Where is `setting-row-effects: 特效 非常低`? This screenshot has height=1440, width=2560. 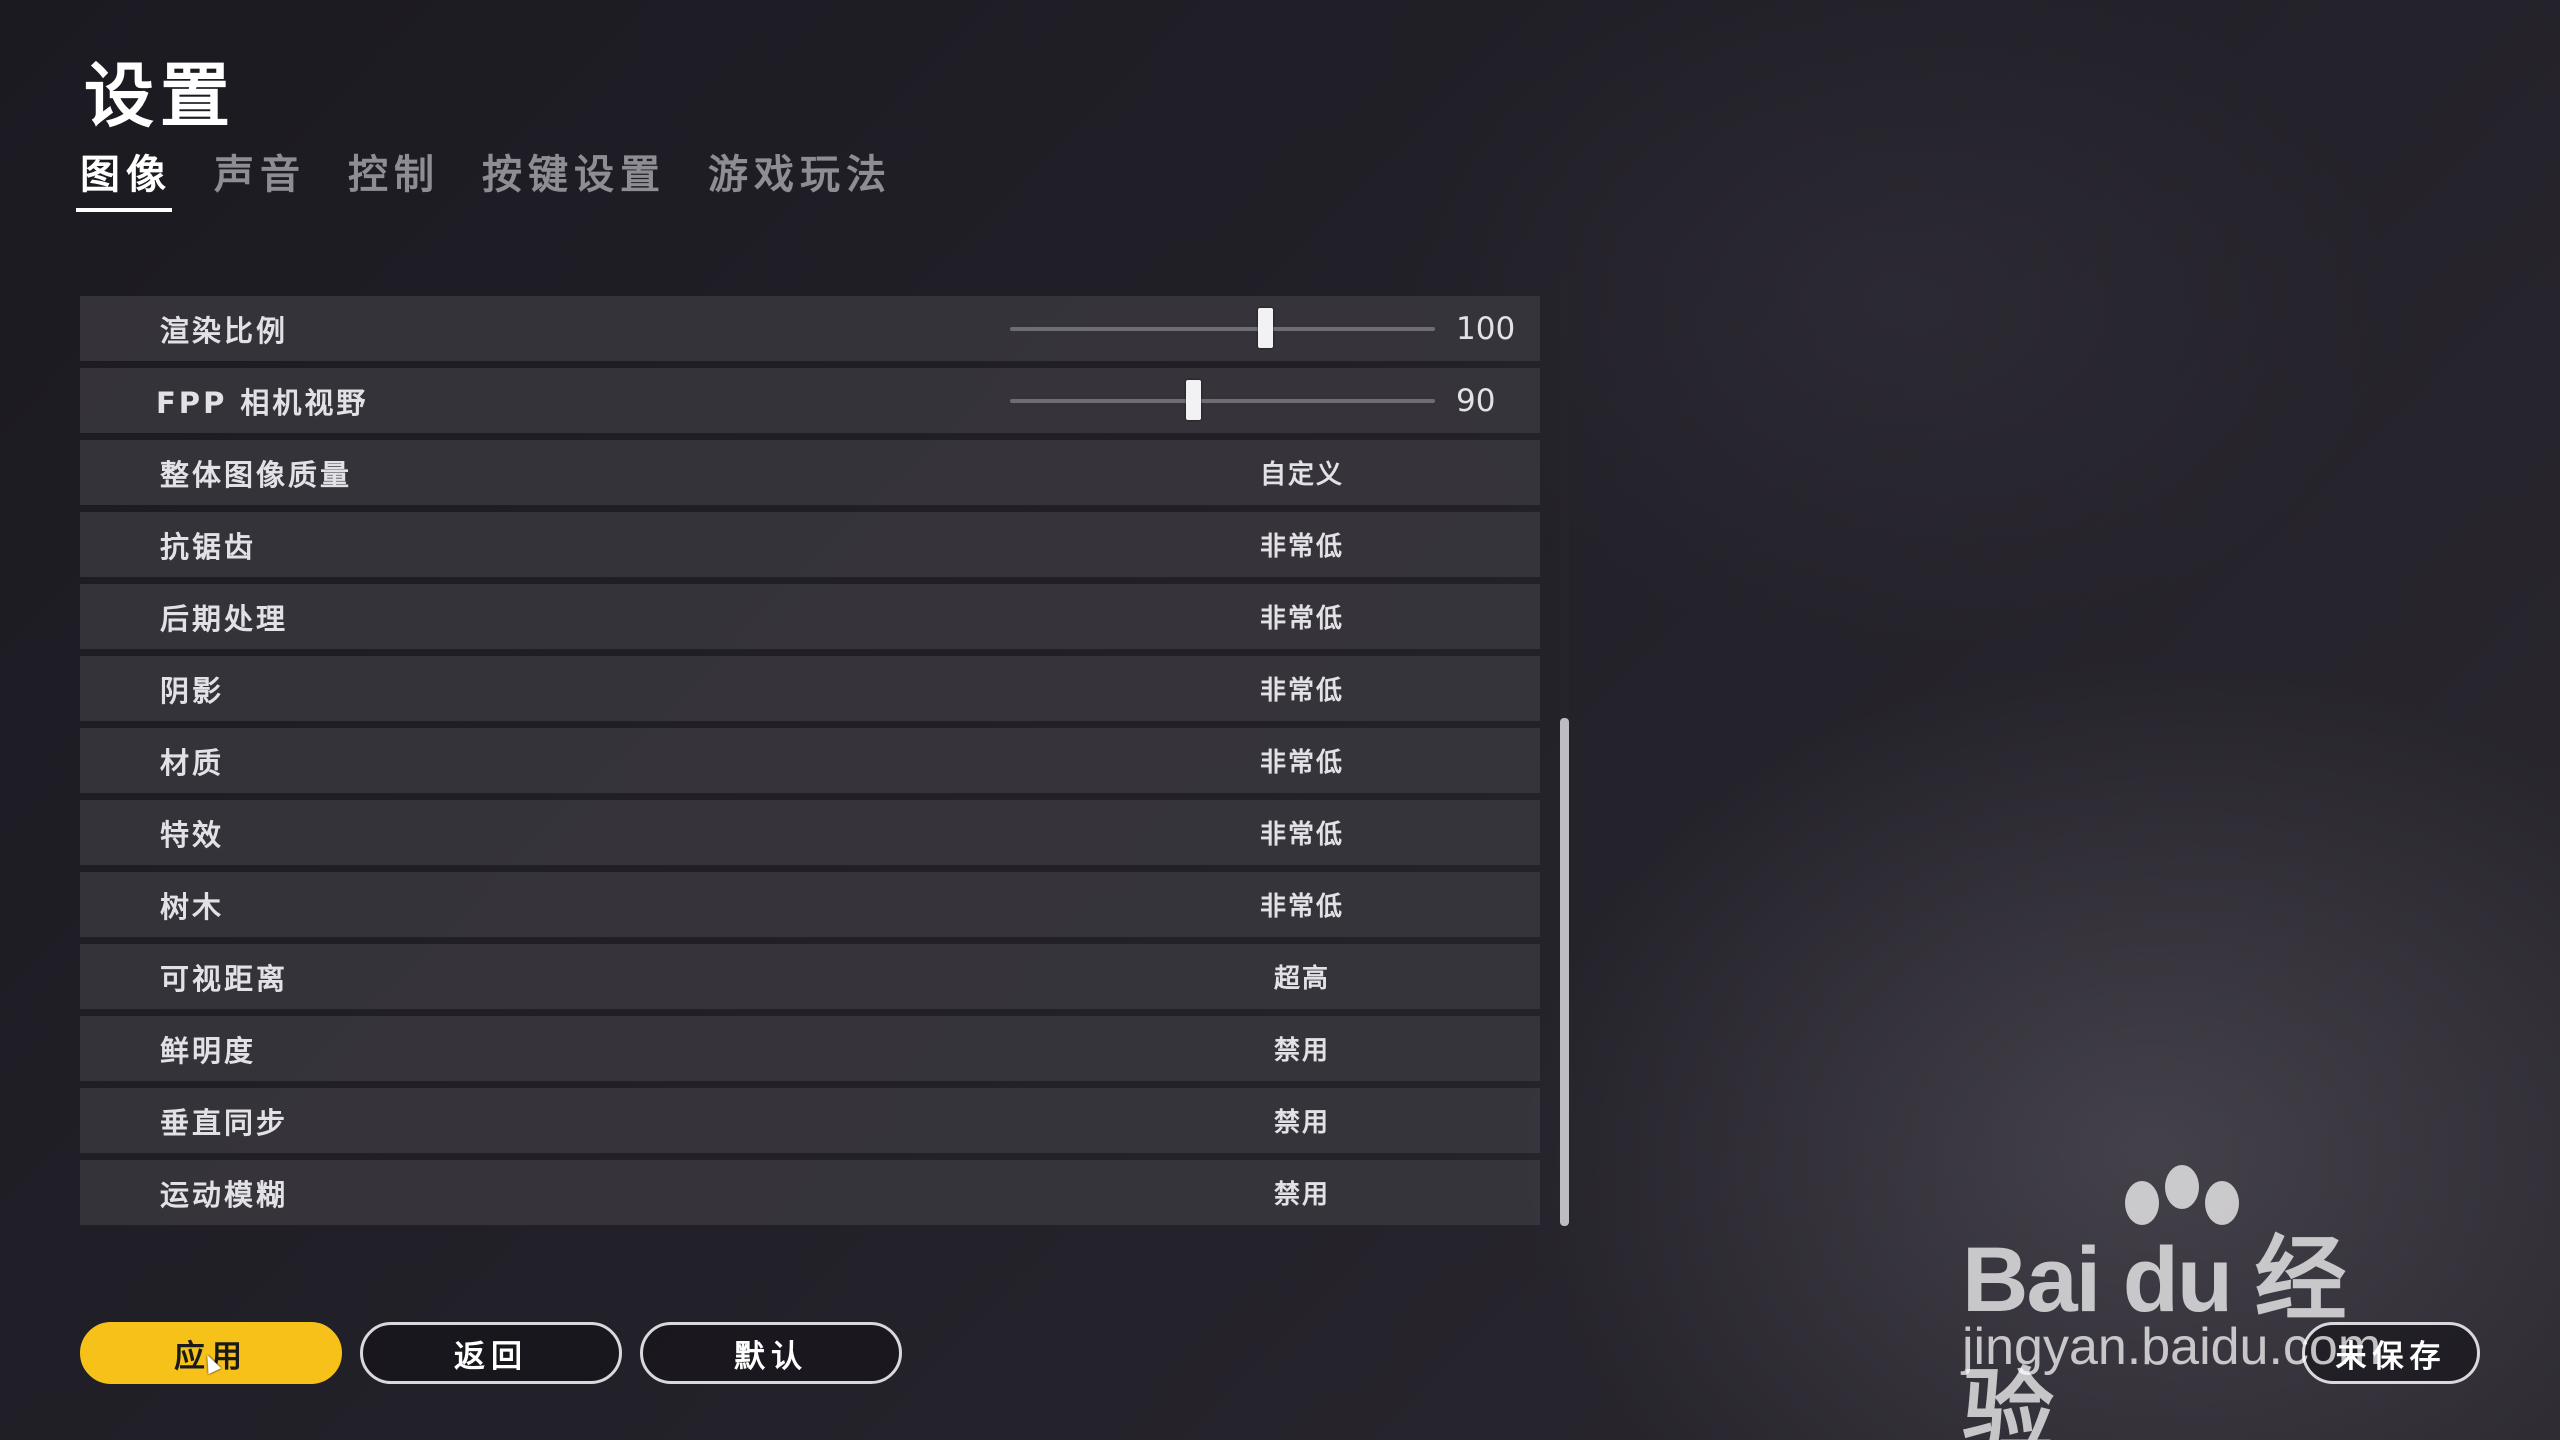 setting-row-effects: 特效 非常低 is located at coordinates (810, 832).